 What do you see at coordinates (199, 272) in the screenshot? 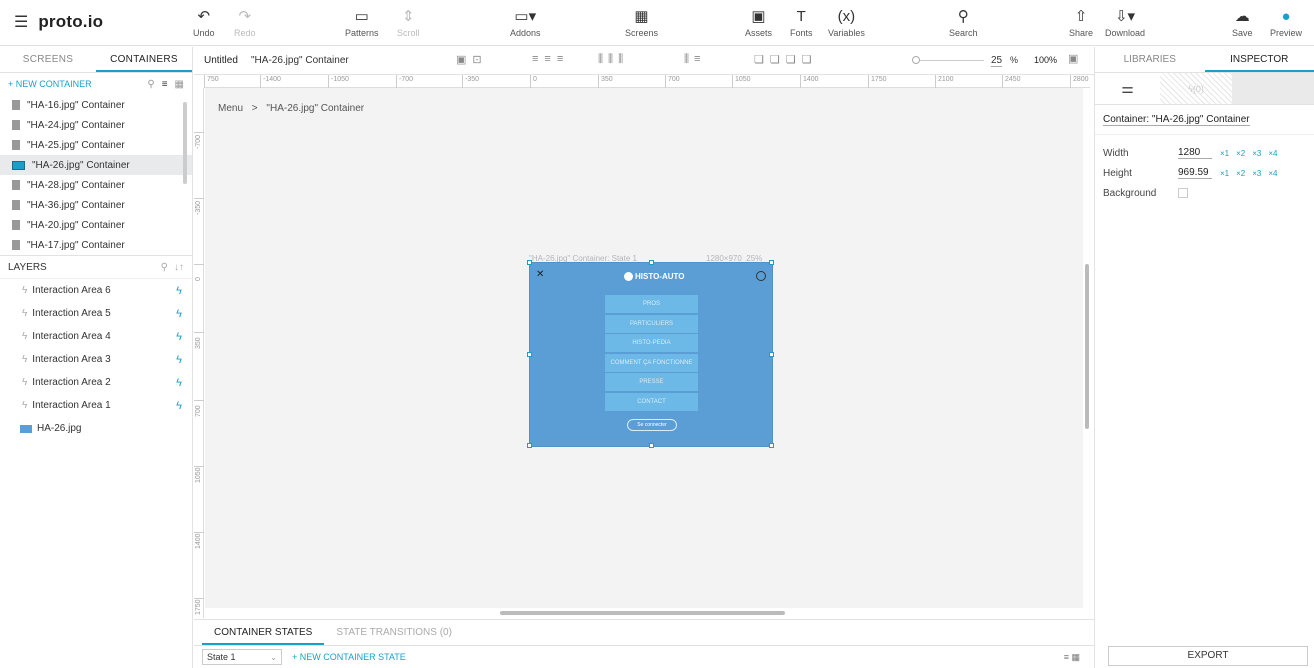
I see `ruler-tick: 0` at bounding box center [199, 272].